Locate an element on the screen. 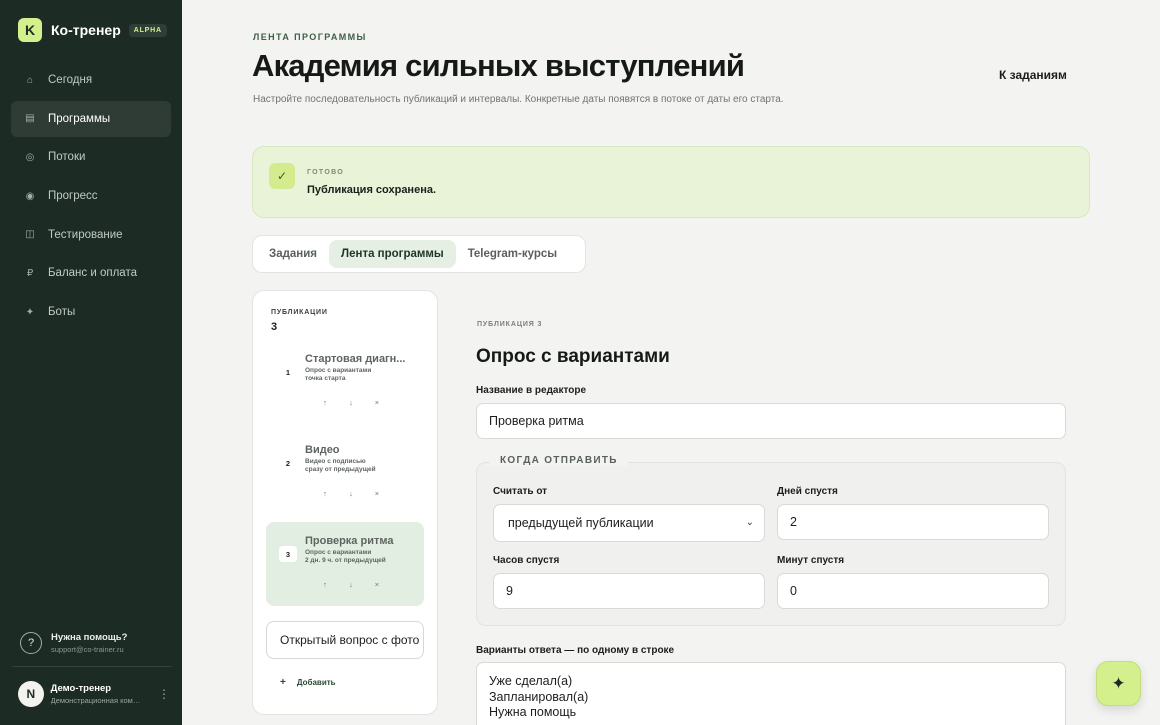 The width and height of the screenshot is (1160, 725). tab-telegram-courses: Telegram-курсы is located at coordinates (512, 254).